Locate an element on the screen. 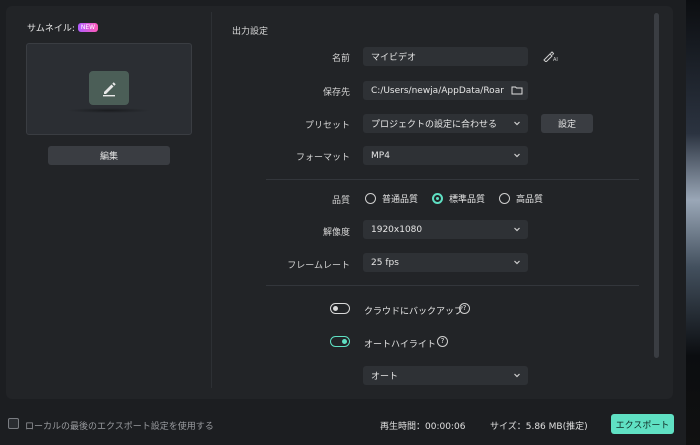 This screenshot has height=445, width=700. edit-thumbnail-button: 編集 is located at coordinates (109, 155).